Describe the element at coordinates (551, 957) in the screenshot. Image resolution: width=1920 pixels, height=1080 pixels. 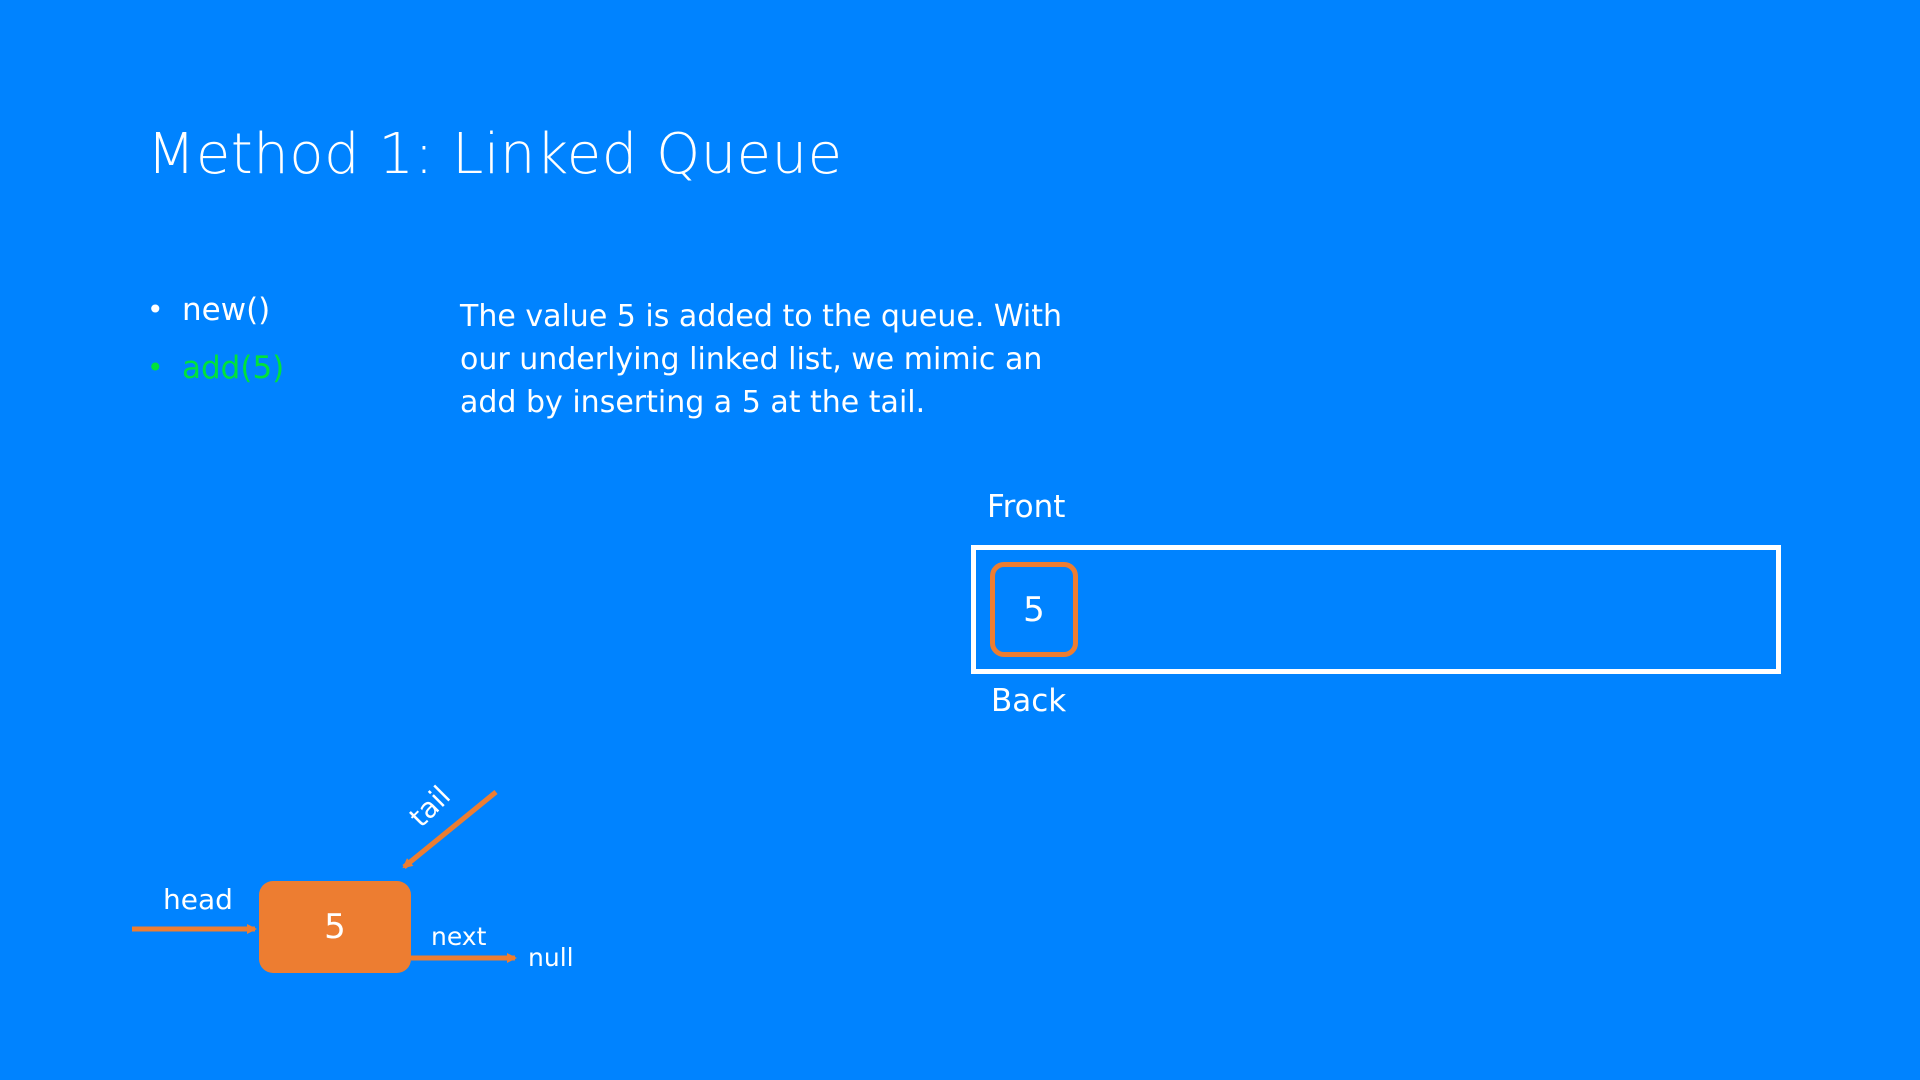
I see `null-label: null` at that location.